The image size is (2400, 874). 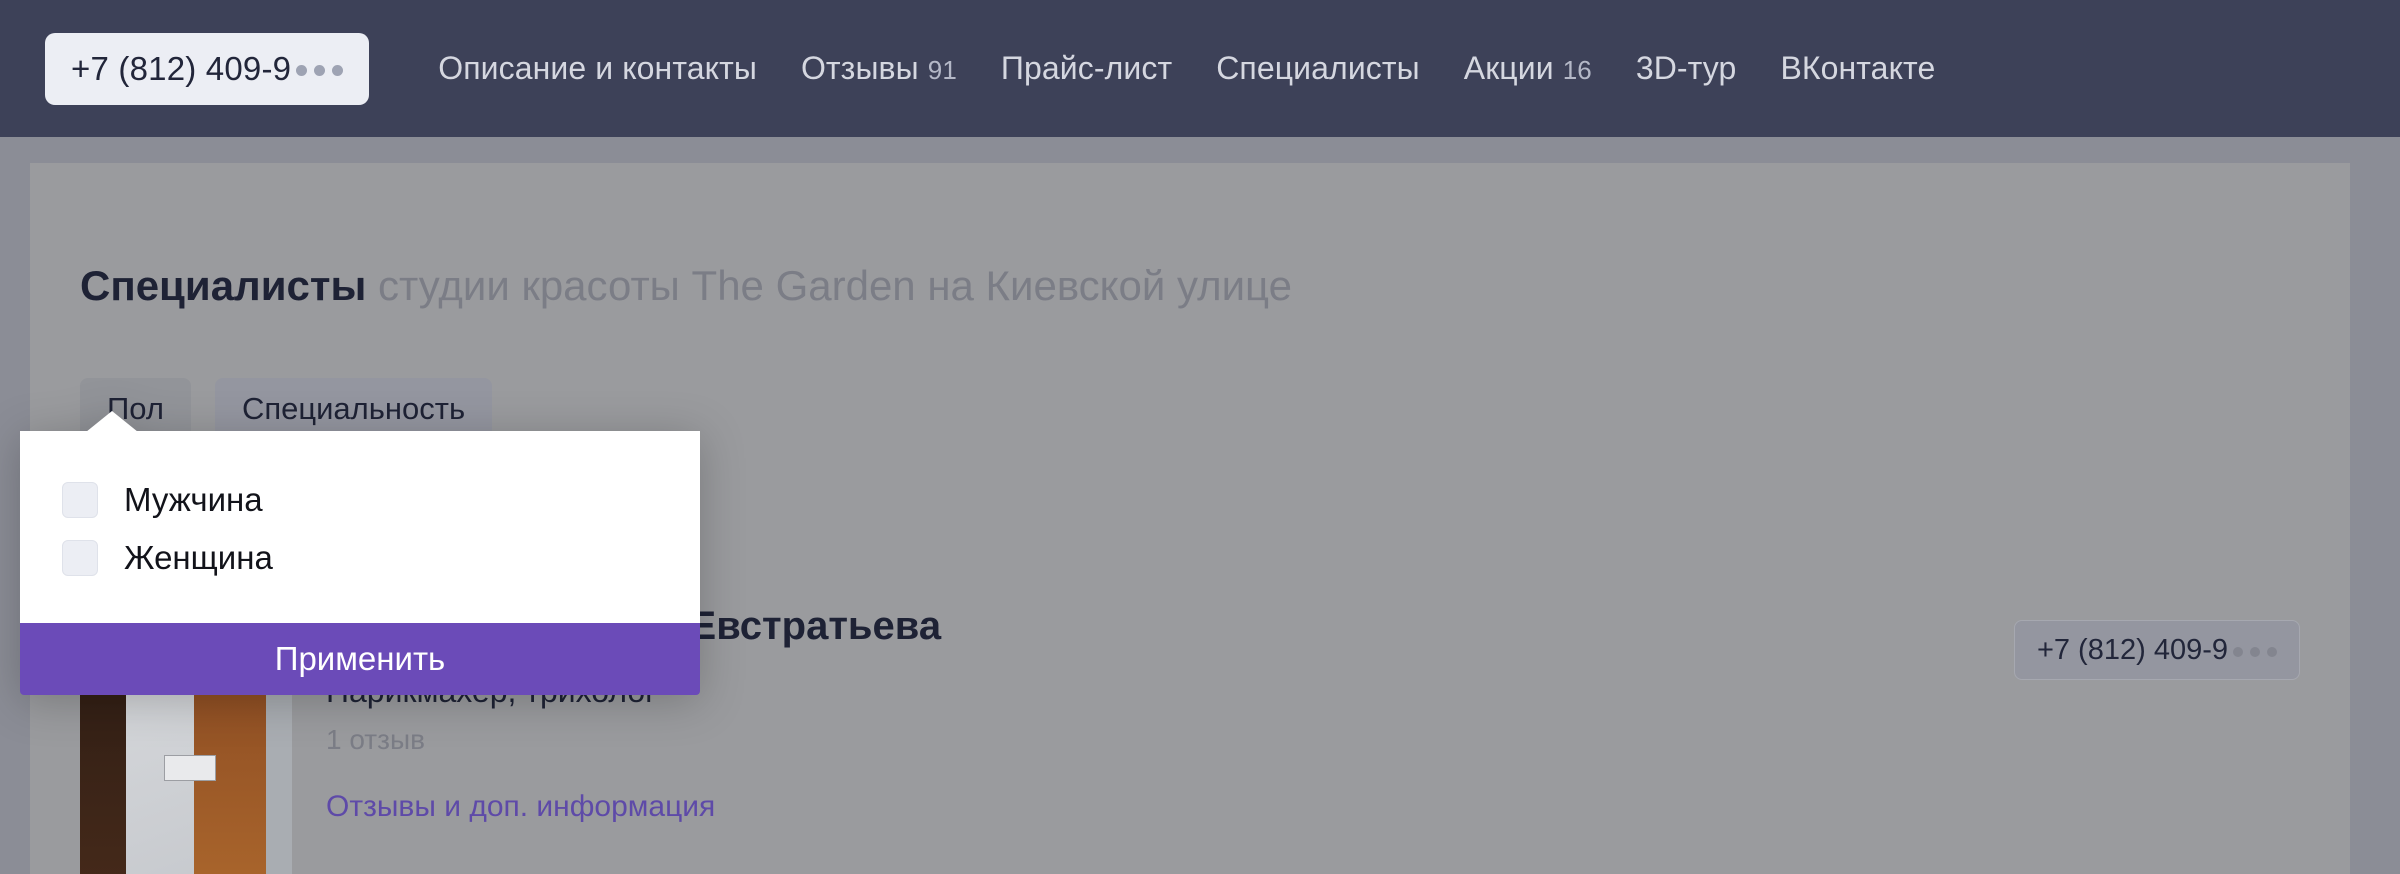 I want to click on nav-item-label: ВКонтакте, so click(x=1858, y=68).